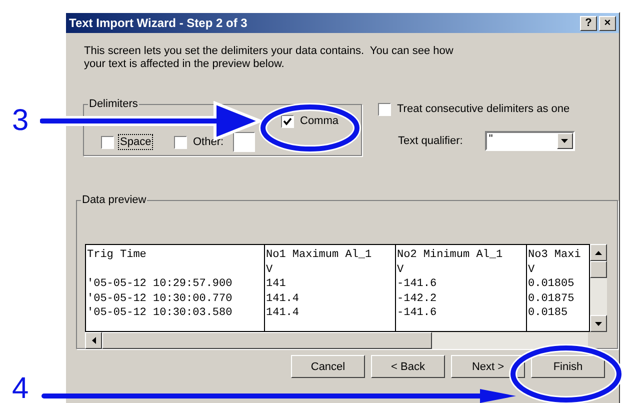 The width and height of the screenshot is (632, 403). I want to click on table-cell-text: 0.01805, so click(551, 284).